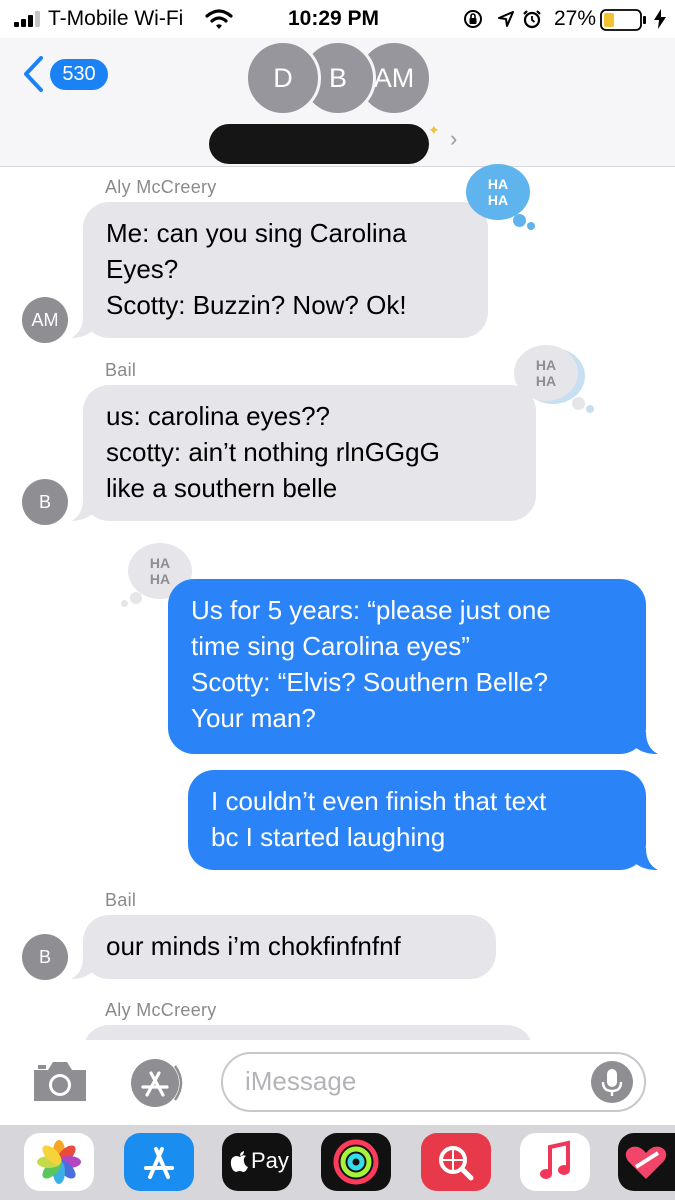 This screenshot has width=675, height=1200. What do you see at coordinates (337, 102) in the screenshot?
I see `conversation-header: 530 AM B D ✦ ›` at bounding box center [337, 102].